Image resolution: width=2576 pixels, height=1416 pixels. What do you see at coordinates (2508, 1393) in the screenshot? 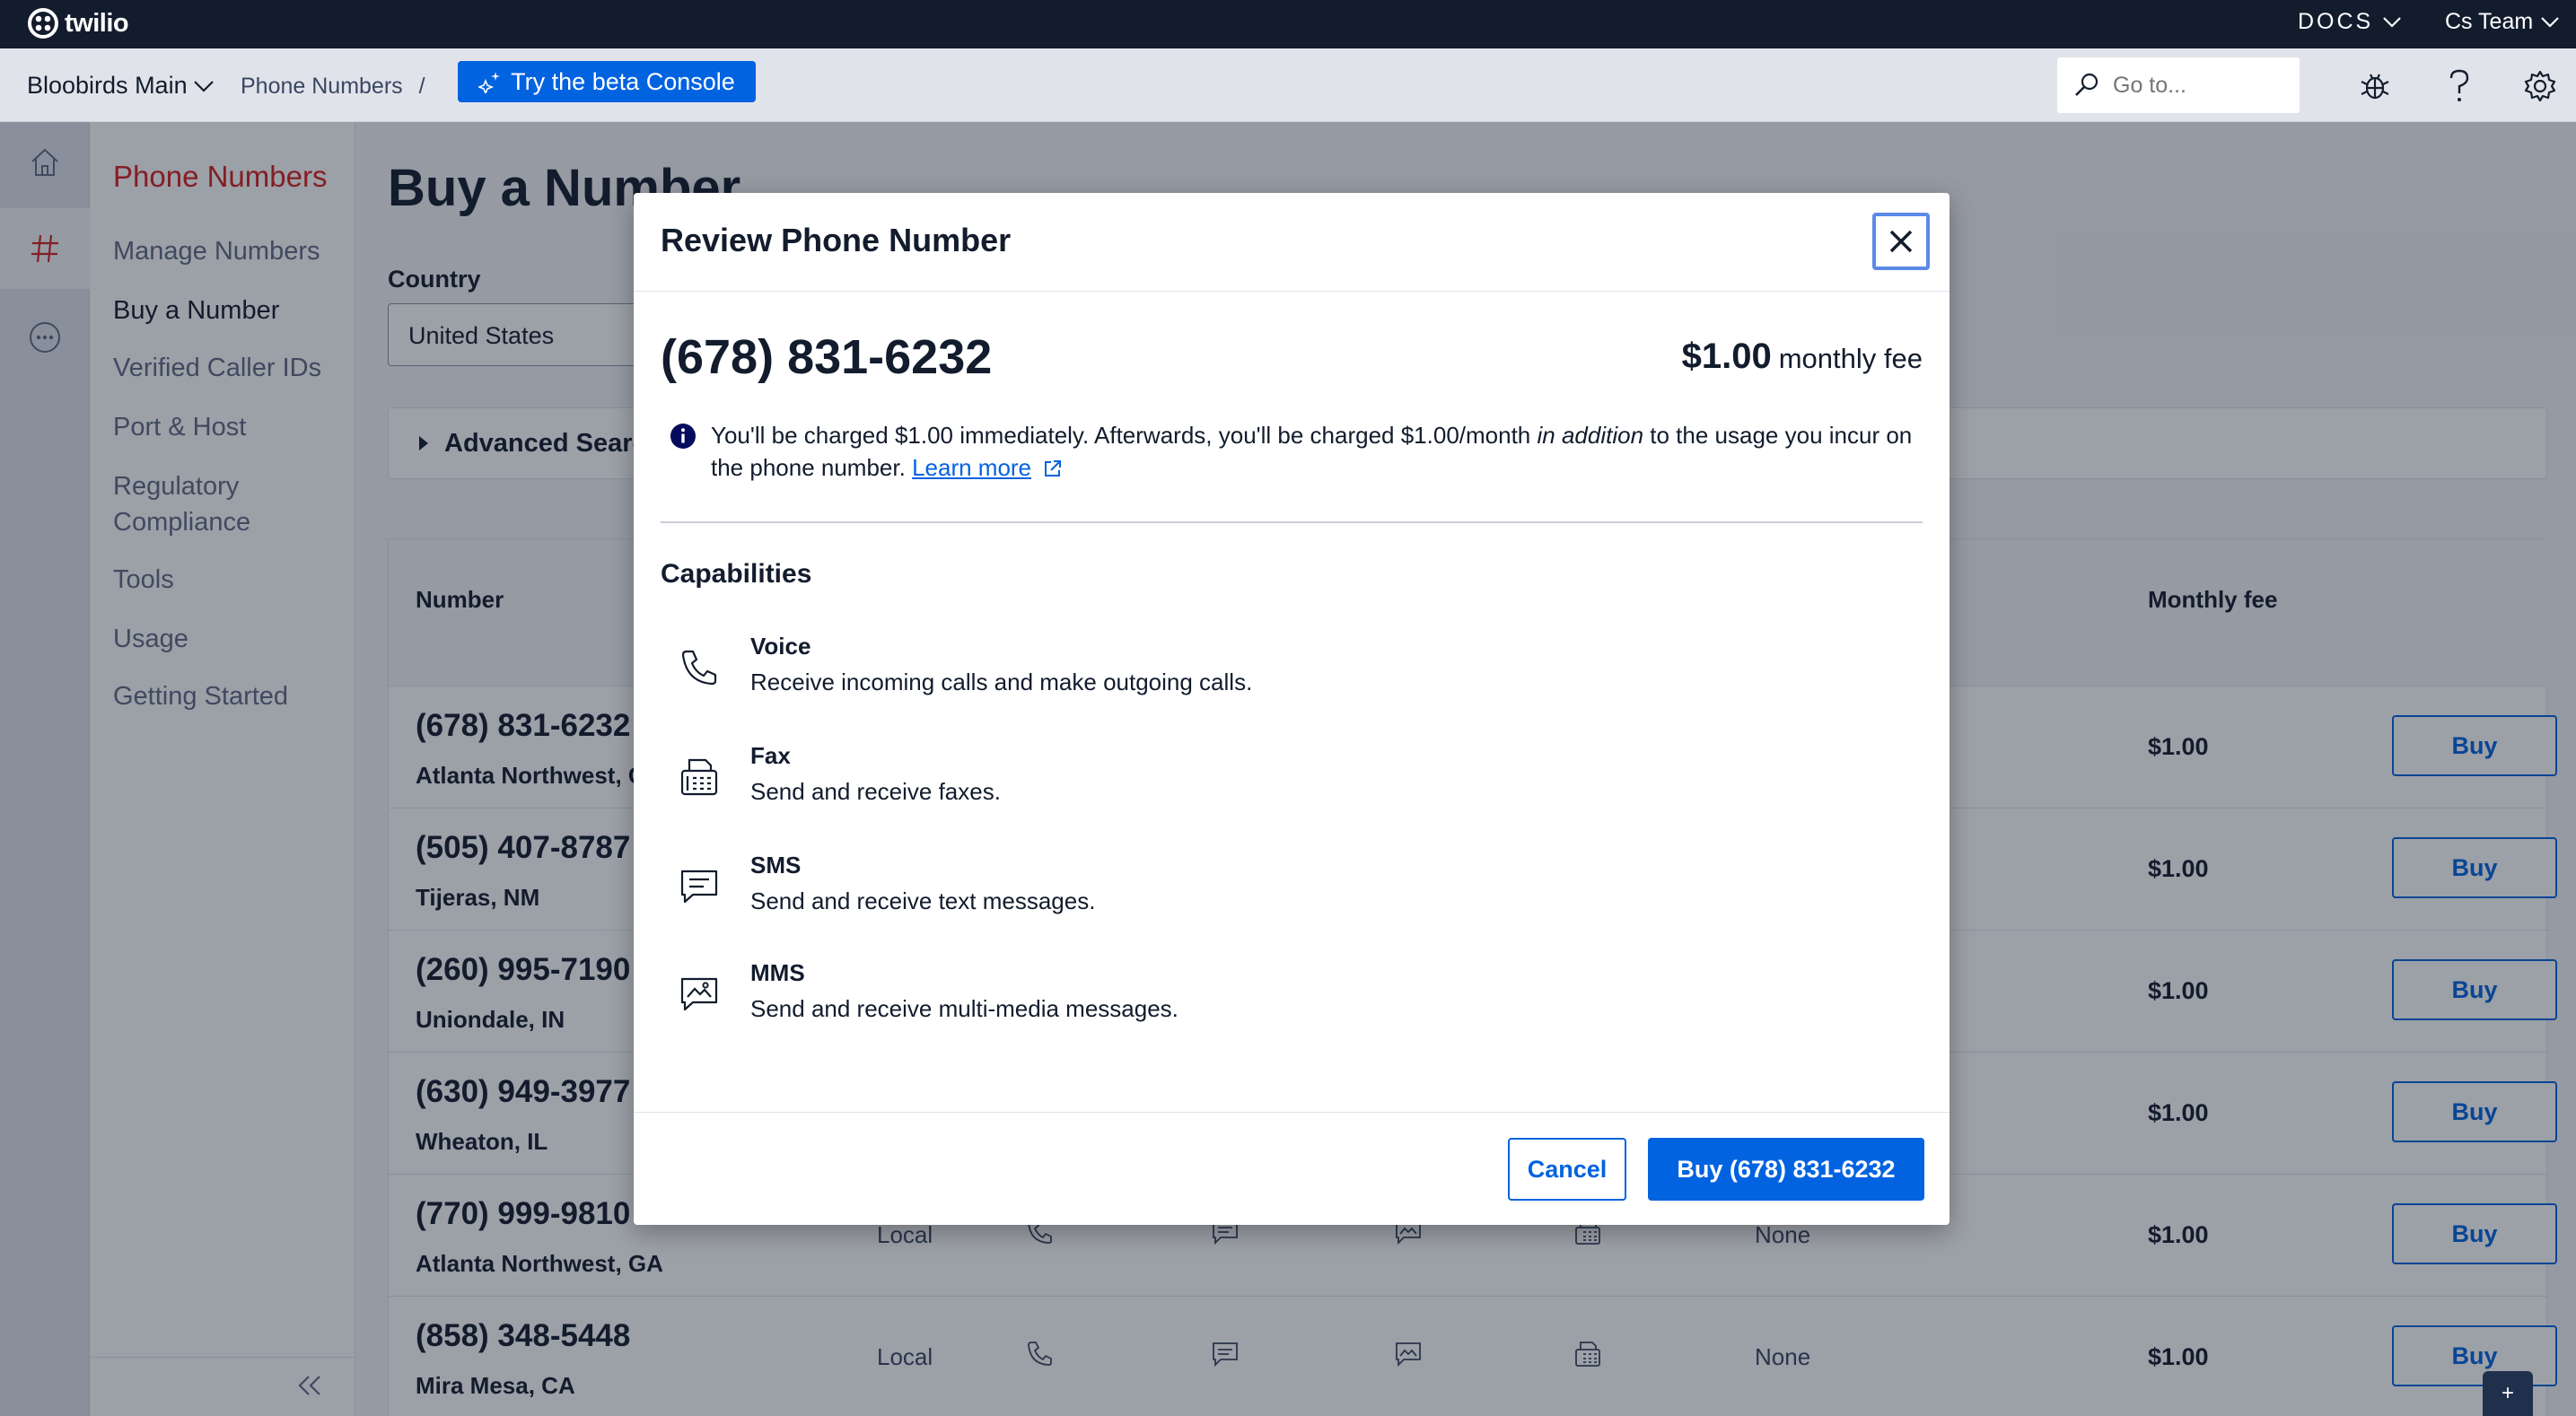
I see `expand-panel-button: +` at bounding box center [2508, 1393].